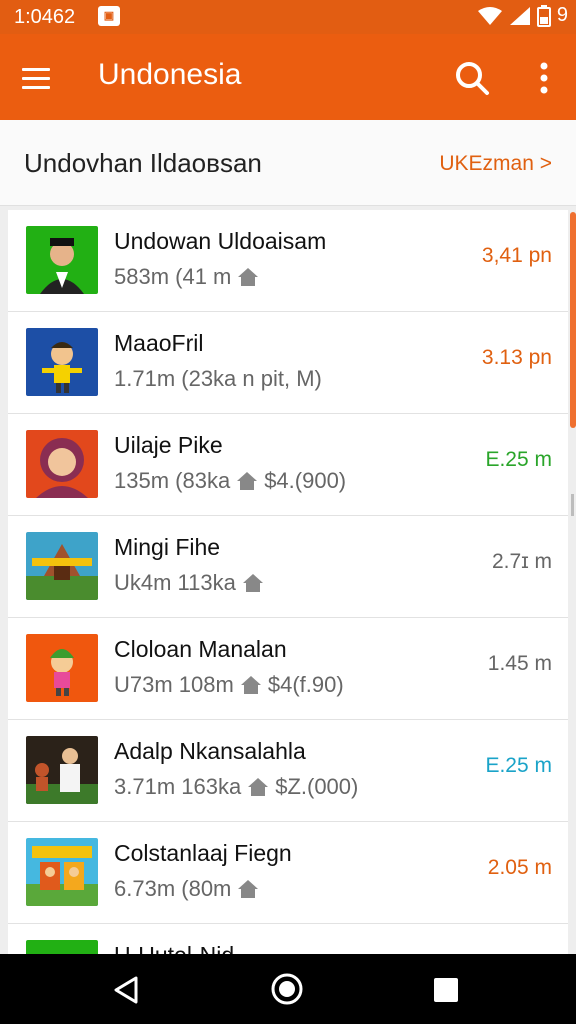 Image resolution: width=576 pixels, height=1024 pixels. What do you see at coordinates (288, 939) in the screenshot?
I see `list-item: U-Uutel-Nid` at bounding box center [288, 939].